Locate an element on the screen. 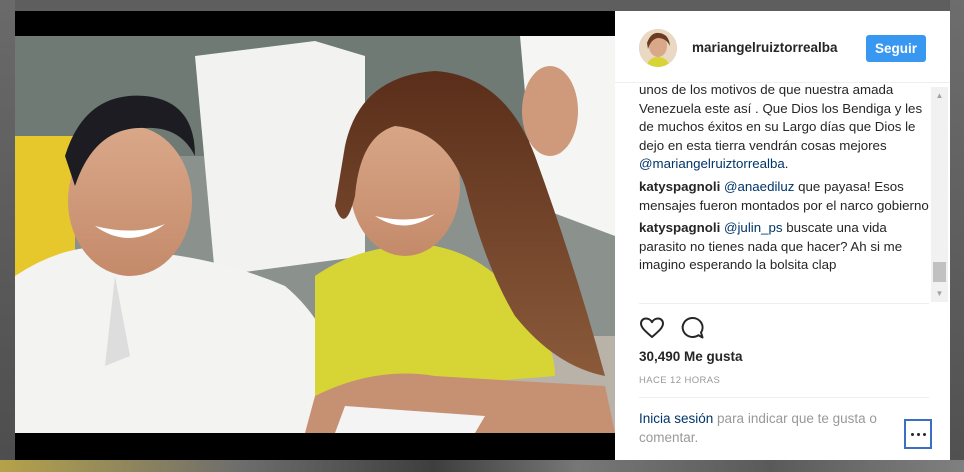 The height and width of the screenshot is (472, 964). username-link: mariangelruiztorrealba is located at coordinates (765, 47).